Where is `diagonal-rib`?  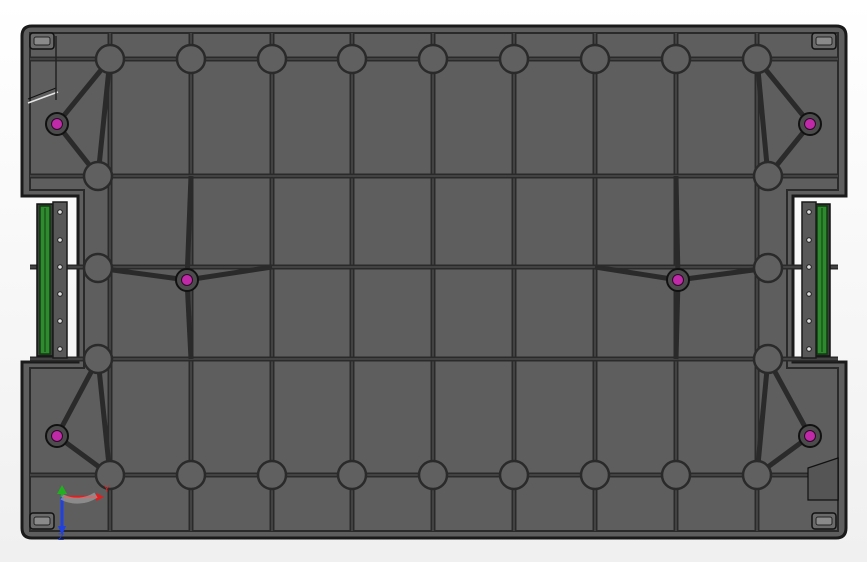 diagonal-rib is located at coordinates (677, 228).